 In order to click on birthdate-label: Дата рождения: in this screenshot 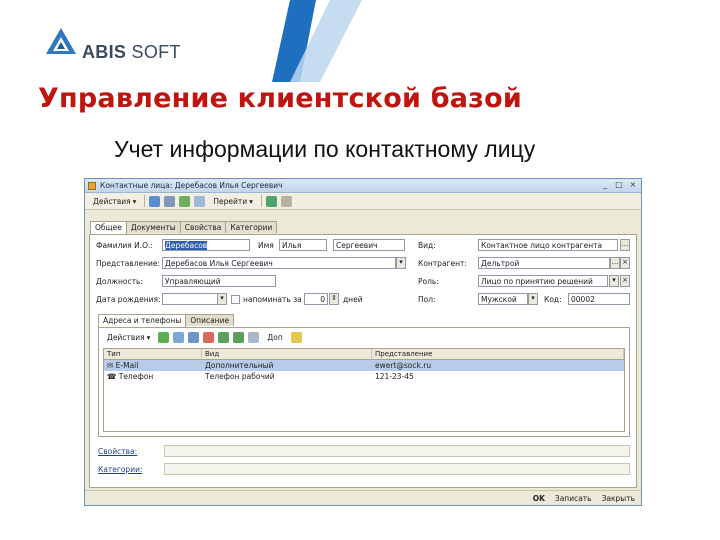, I will do `click(128, 299)`.